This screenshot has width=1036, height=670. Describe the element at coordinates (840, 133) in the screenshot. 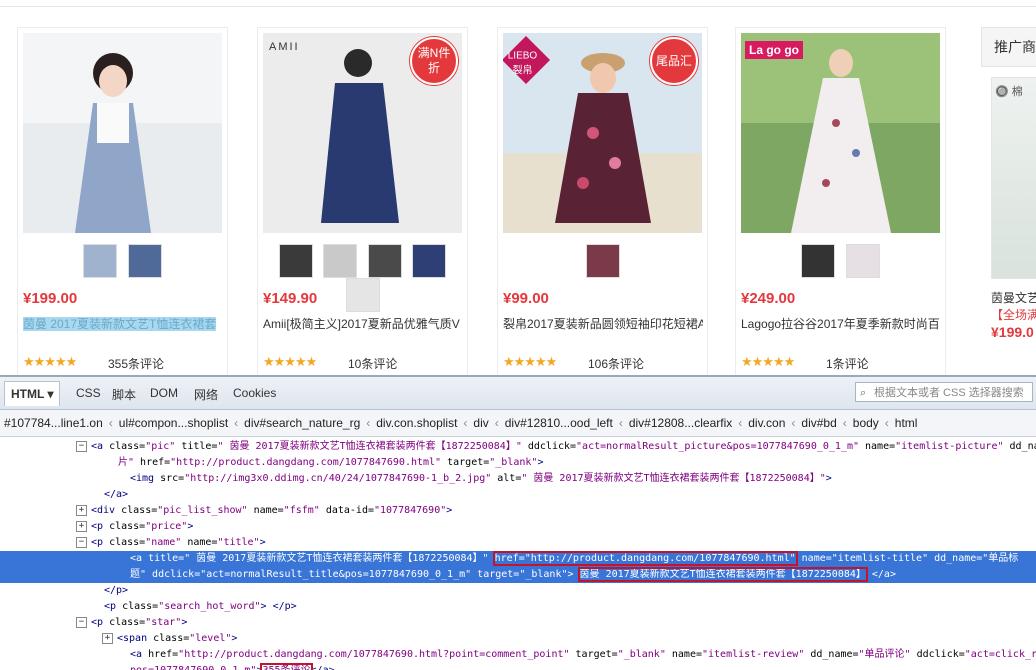

I see `product-image: La go go` at that location.